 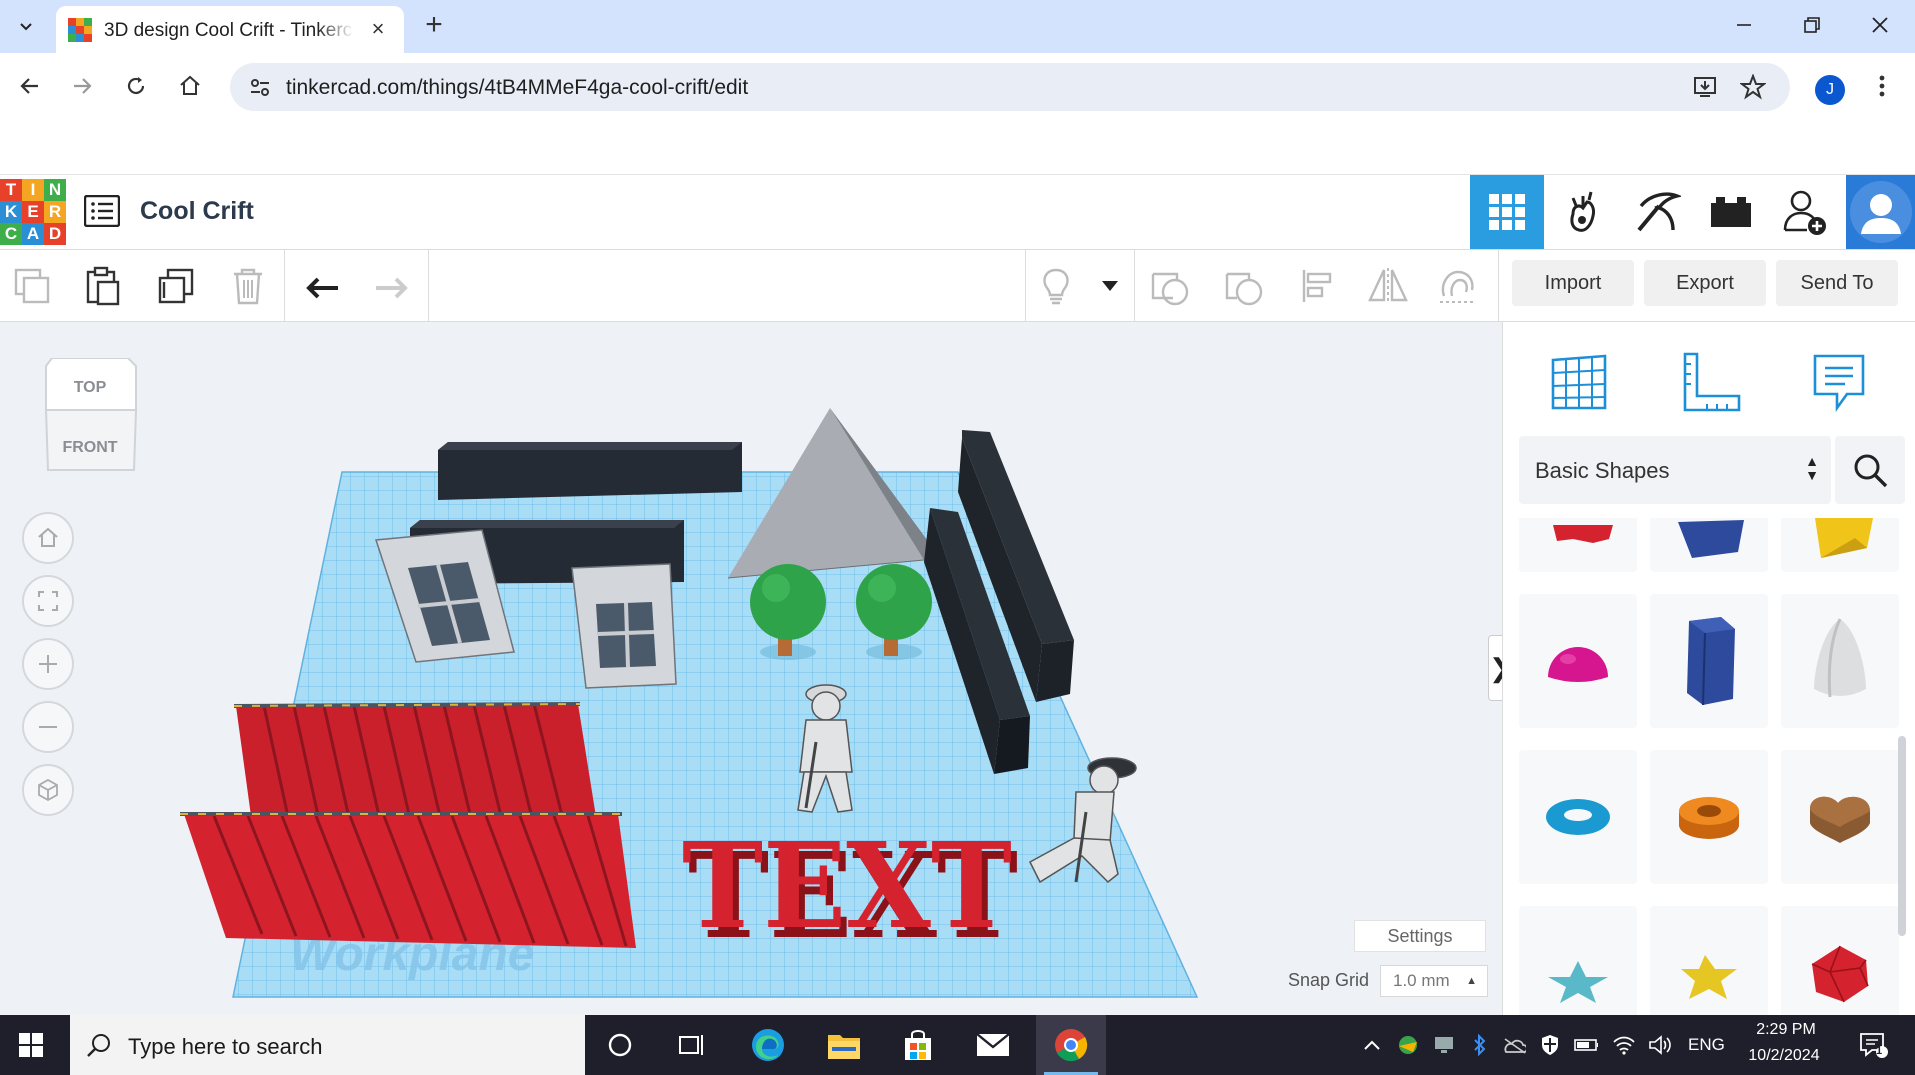 What do you see at coordinates (1244, 286) in the screenshot?
I see `ungroup-button` at bounding box center [1244, 286].